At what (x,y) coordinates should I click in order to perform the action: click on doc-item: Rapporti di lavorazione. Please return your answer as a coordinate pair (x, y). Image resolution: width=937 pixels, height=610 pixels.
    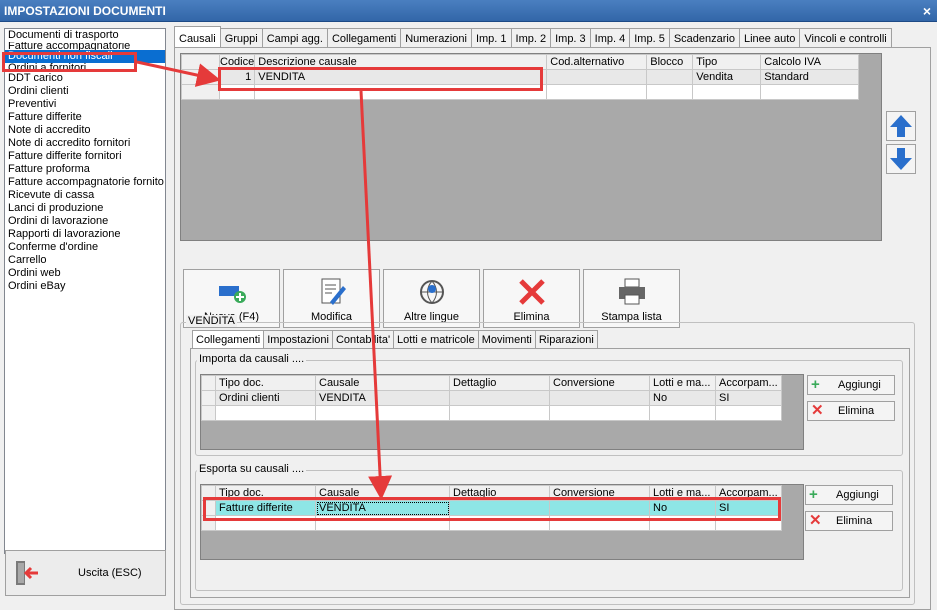
    Looking at the image, I should click on (85, 234).